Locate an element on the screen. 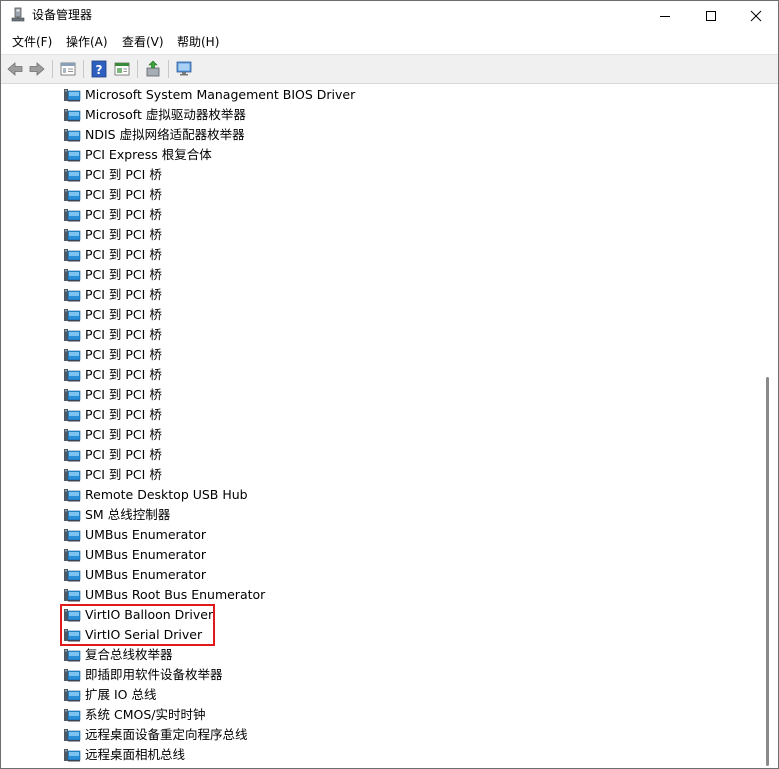 The width and height of the screenshot is (779, 769). menu-action: 操作(A) is located at coordinates (87, 42).